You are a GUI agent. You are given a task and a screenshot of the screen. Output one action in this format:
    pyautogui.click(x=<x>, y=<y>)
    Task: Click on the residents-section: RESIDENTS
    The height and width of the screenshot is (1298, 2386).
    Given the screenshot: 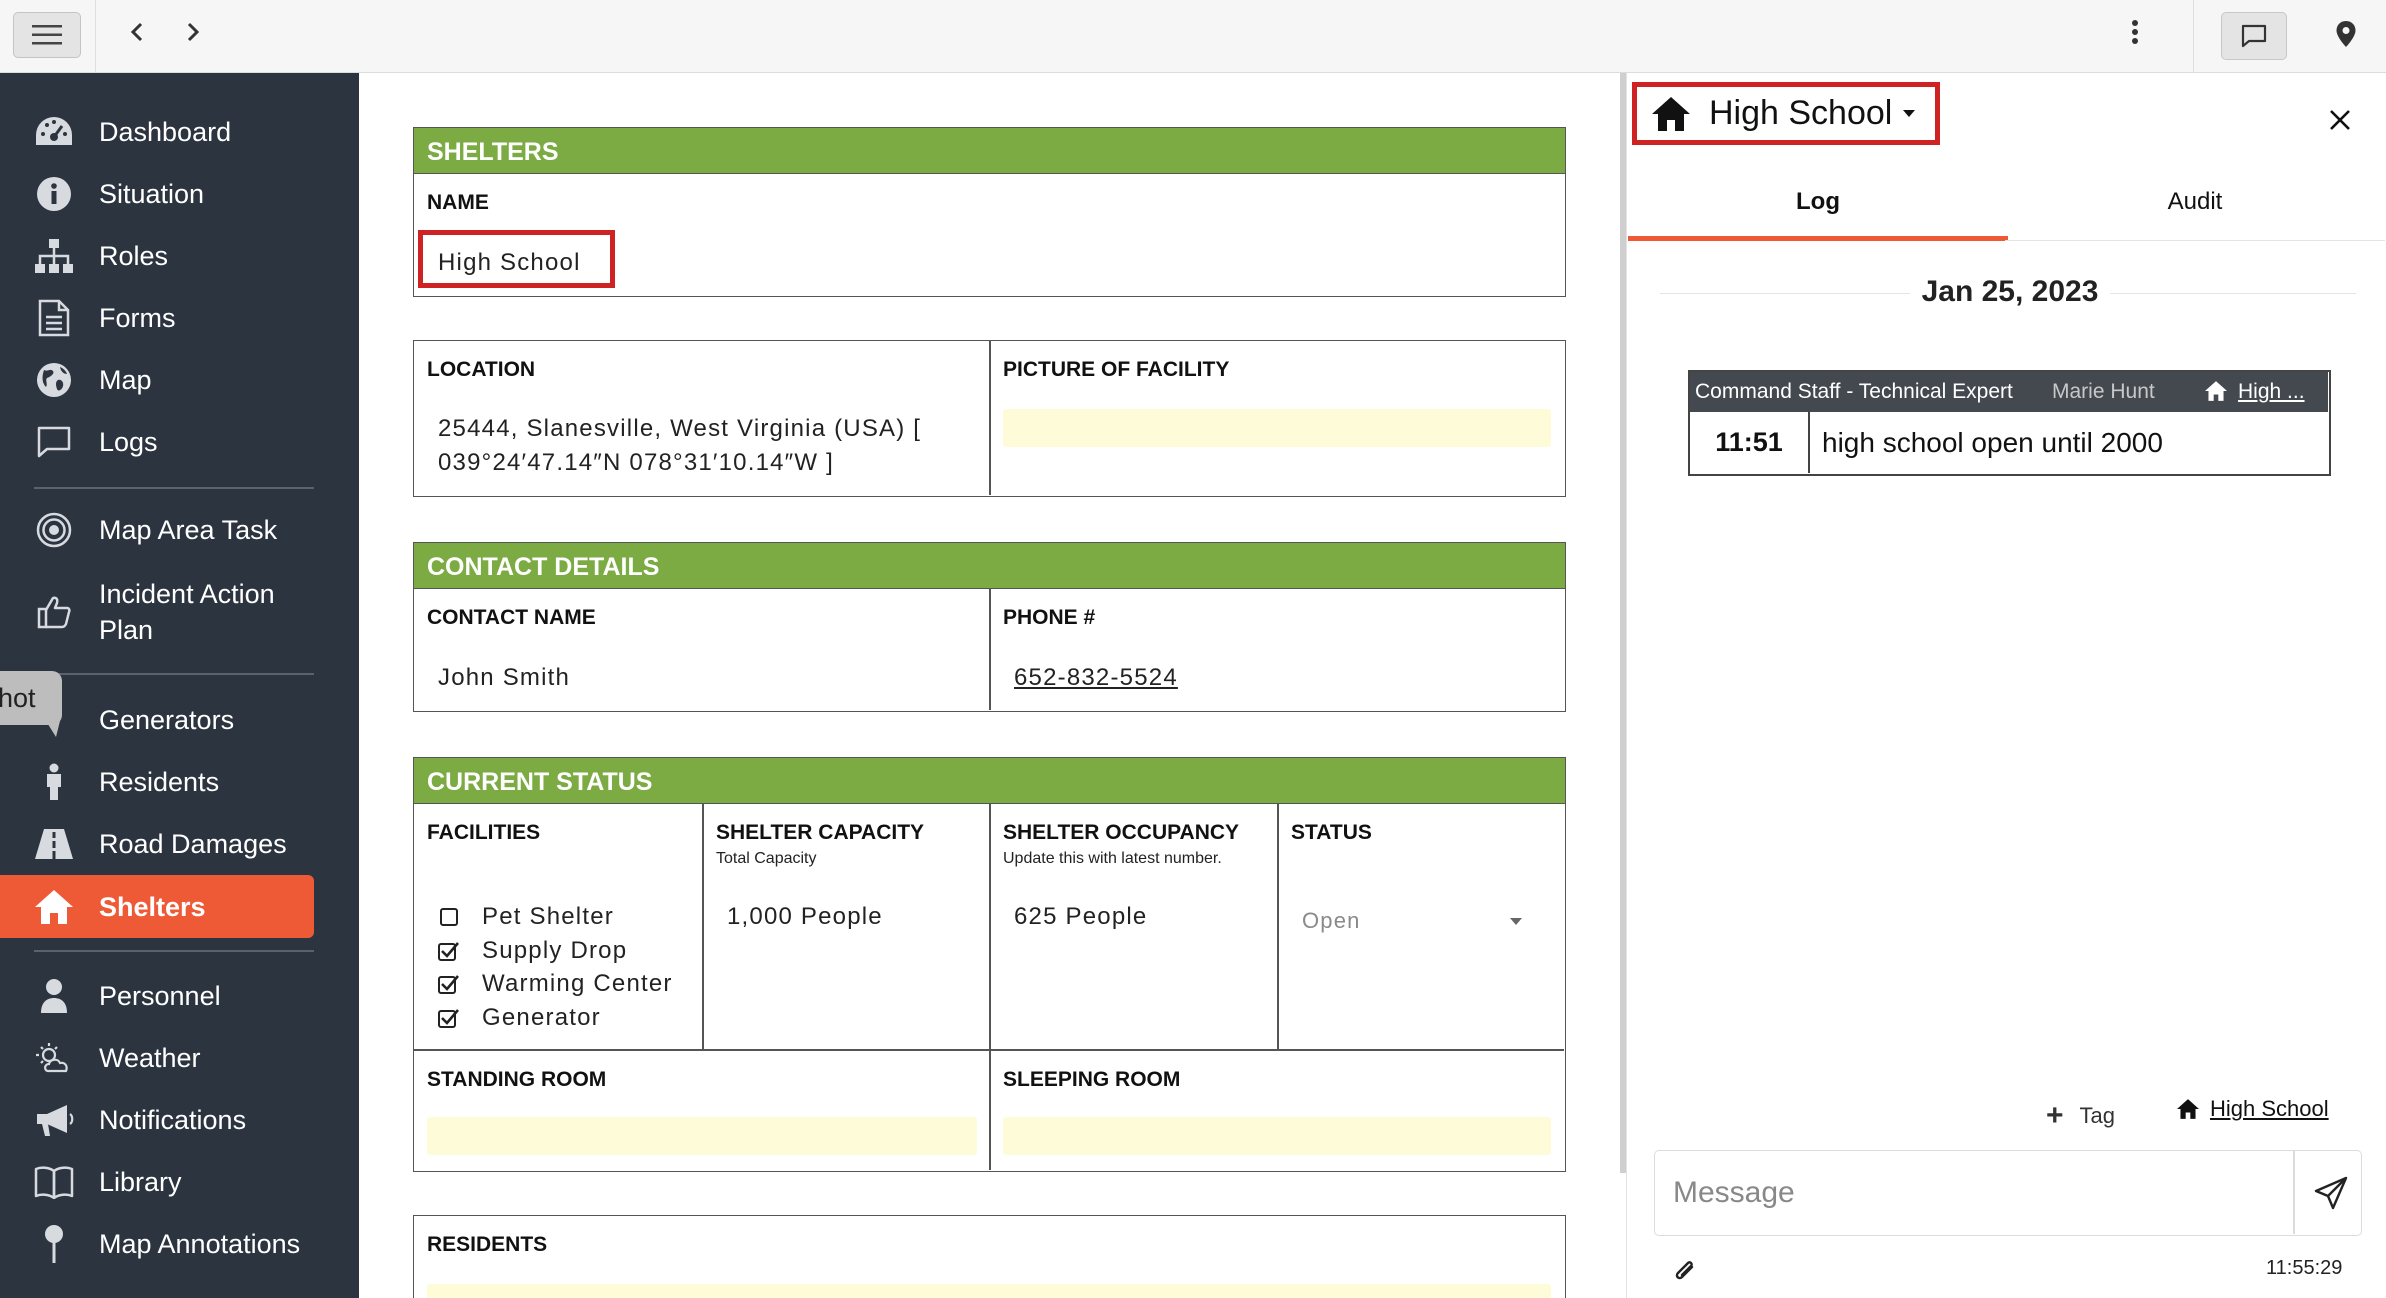 What is the action you would take?
    pyautogui.click(x=989, y=1256)
    